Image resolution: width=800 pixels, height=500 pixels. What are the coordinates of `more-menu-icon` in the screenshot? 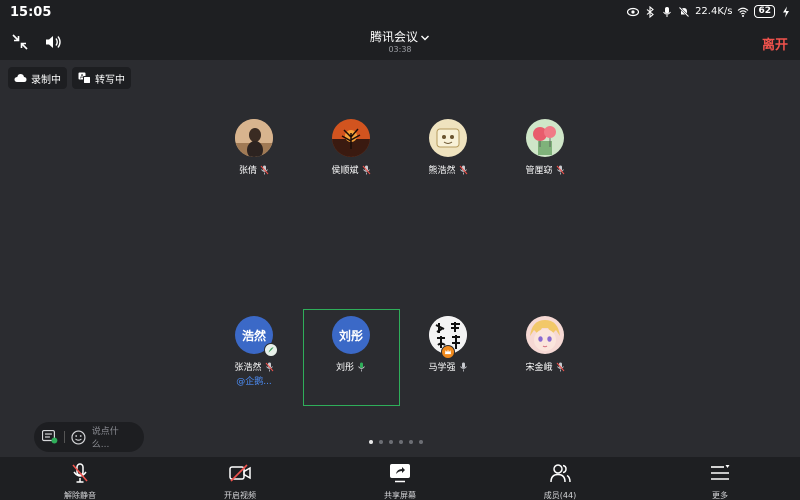 It's located at (720, 472).